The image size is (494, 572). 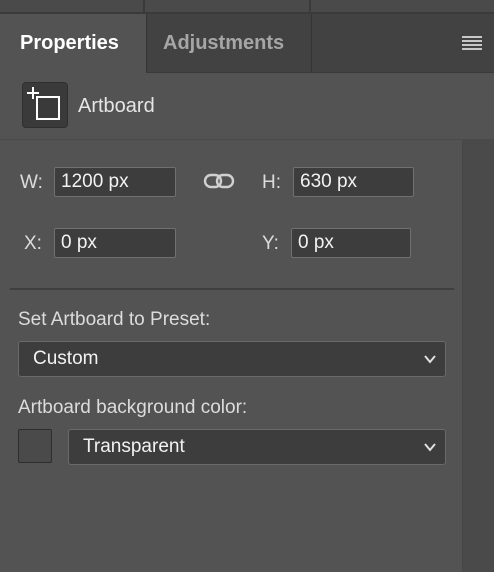 What do you see at coordinates (472, 43) in the screenshot?
I see `hamburger-menu-icon` at bounding box center [472, 43].